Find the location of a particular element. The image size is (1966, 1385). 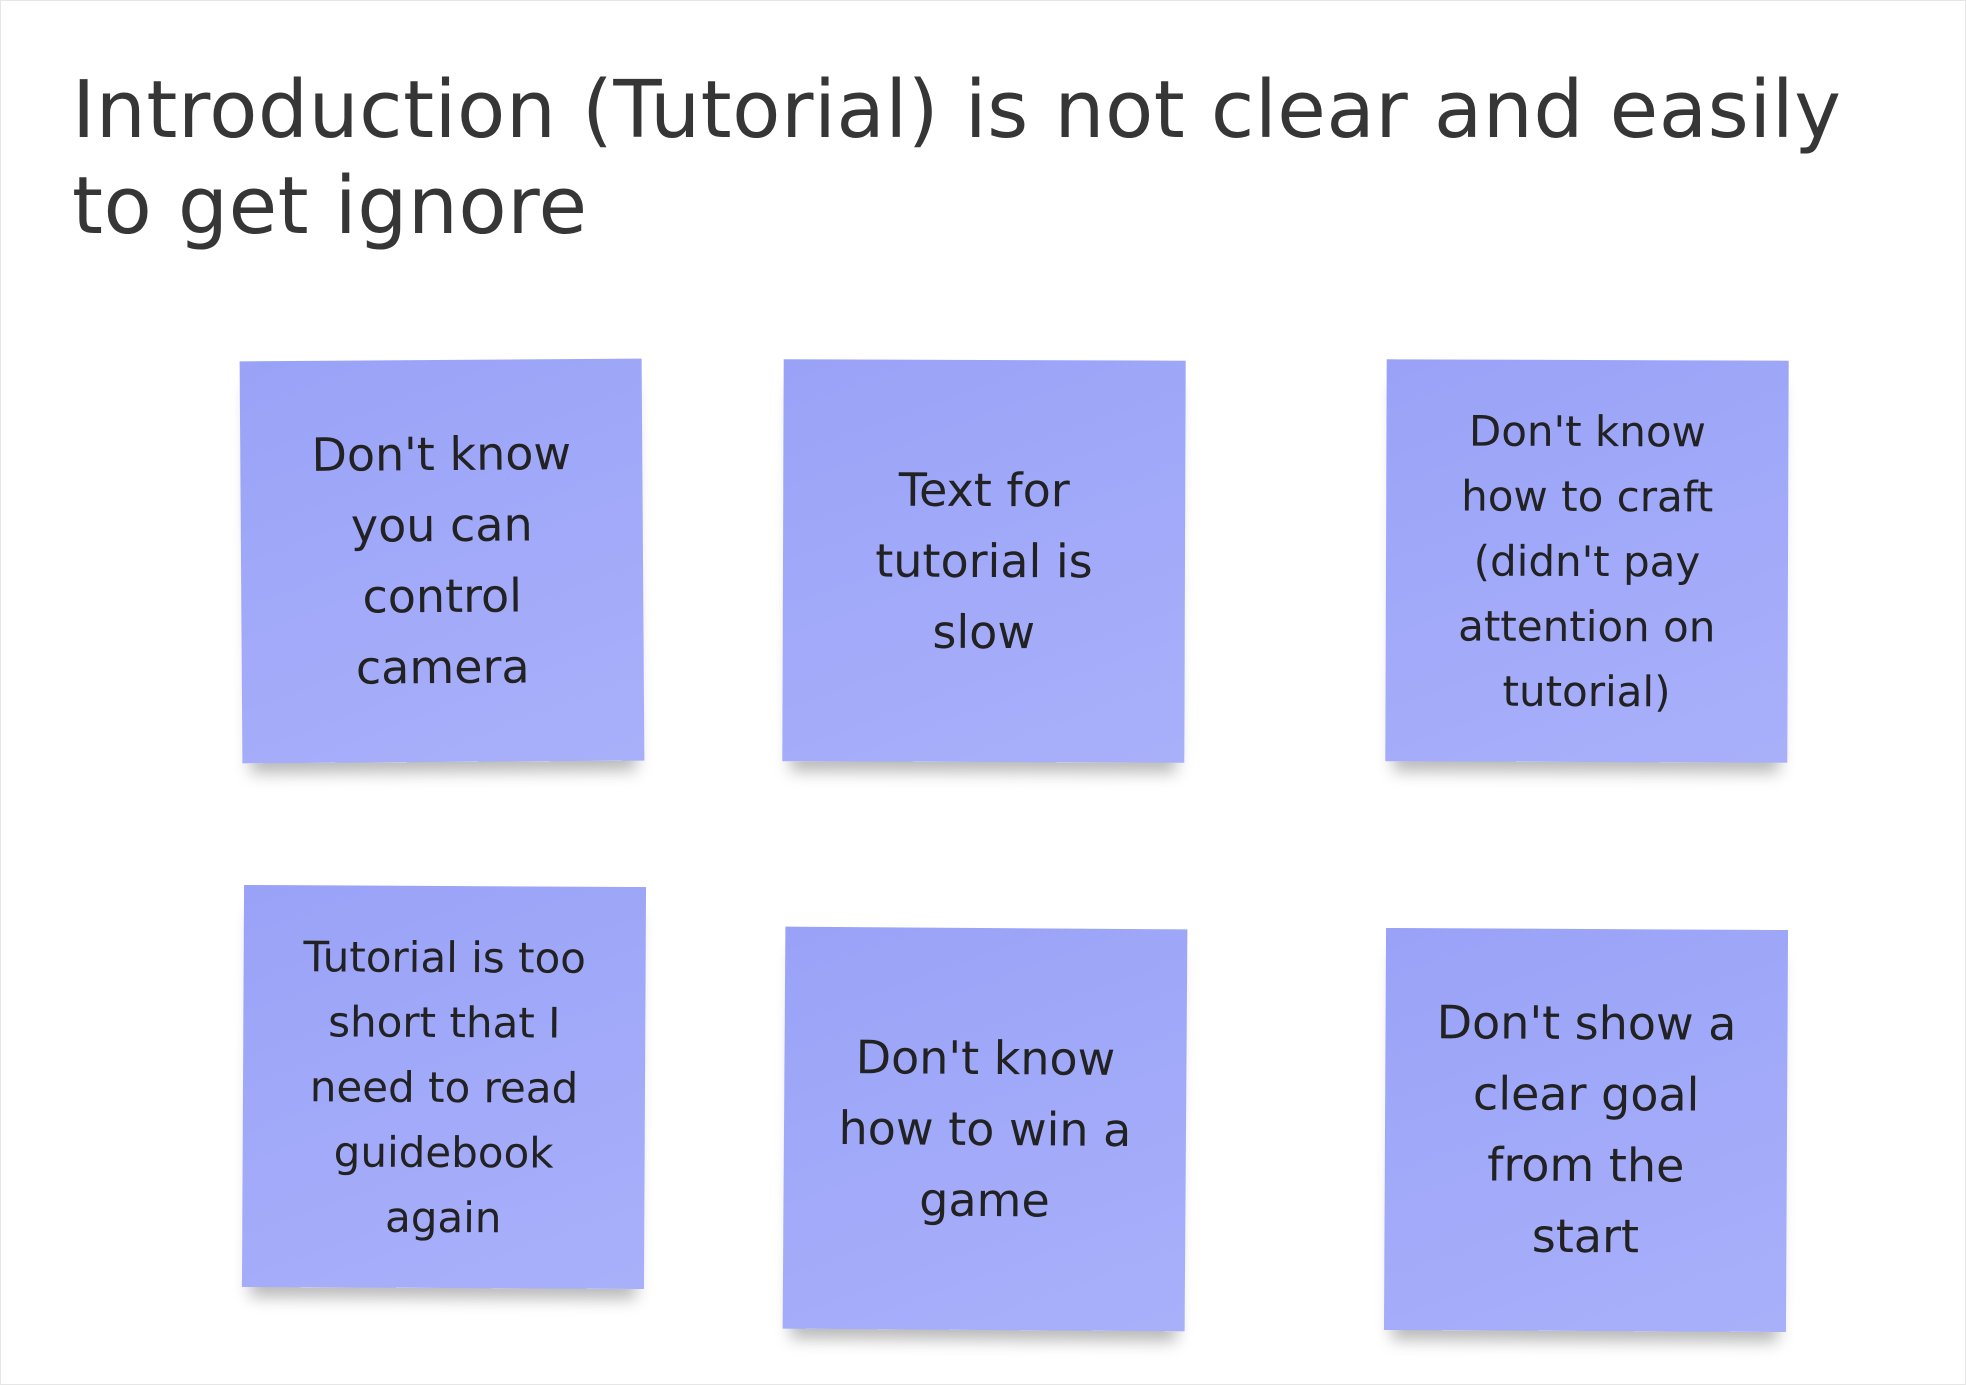

sticky-note: Don't know how to win a game is located at coordinates (985, 1129).